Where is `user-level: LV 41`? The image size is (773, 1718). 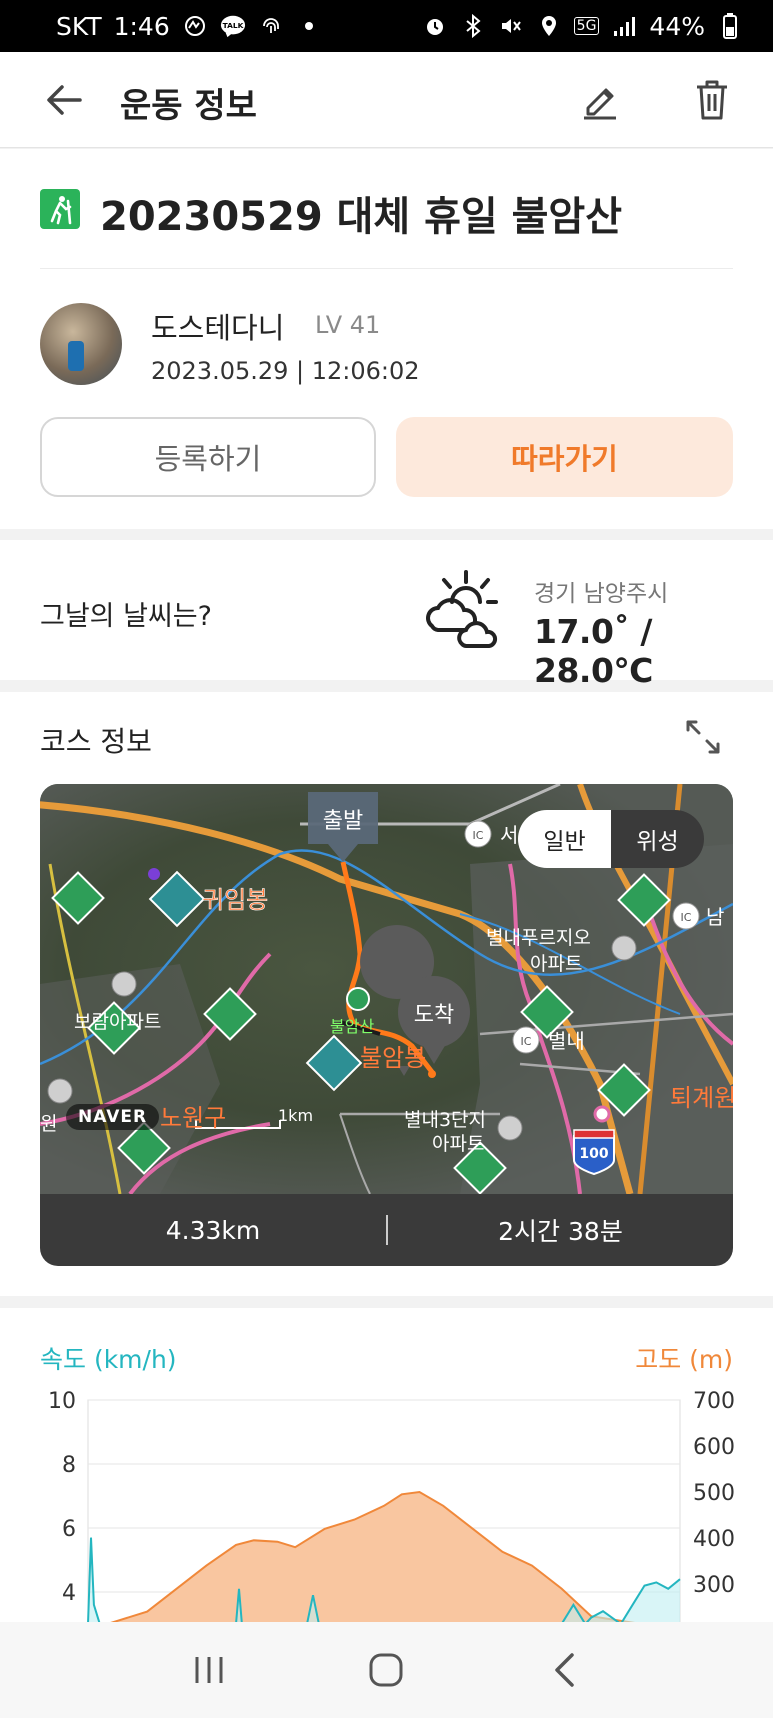
user-level: LV 41 is located at coordinates (348, 325).